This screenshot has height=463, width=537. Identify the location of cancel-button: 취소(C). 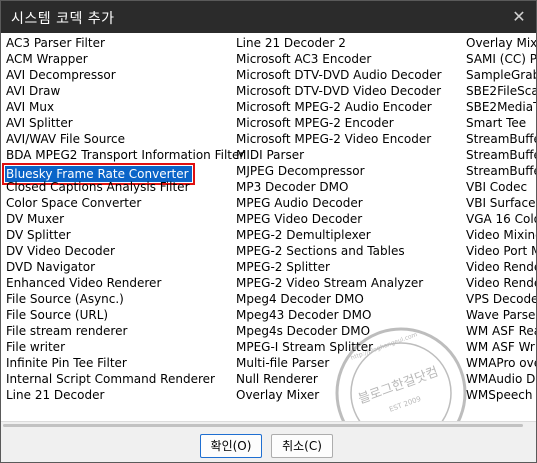
(302, 446).